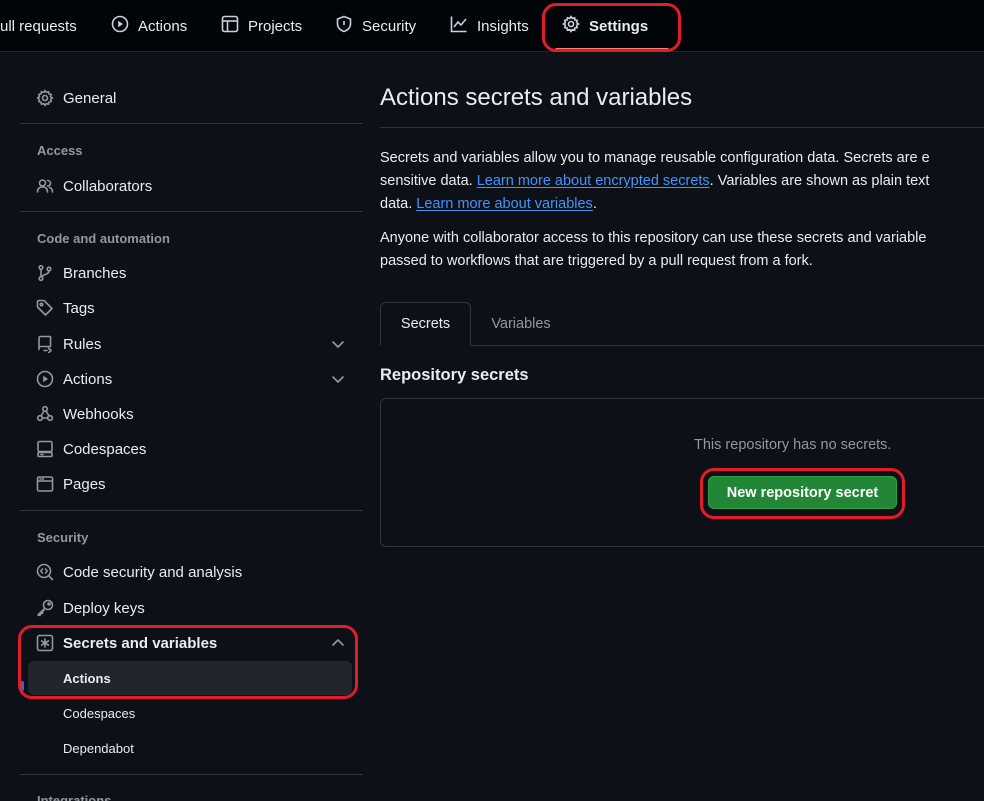 Image resolution: width=984 pixels, height=801 pixels. I want to click on table-icon, so click(230, 26).